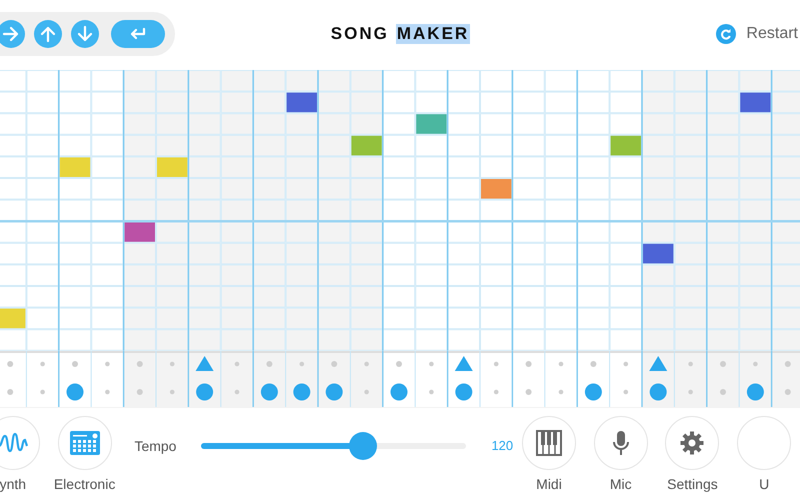 The image size is (800, 500). Describe the element at coordinates (205, 363) in the screenshot. I see `triangle-hit` at that location.